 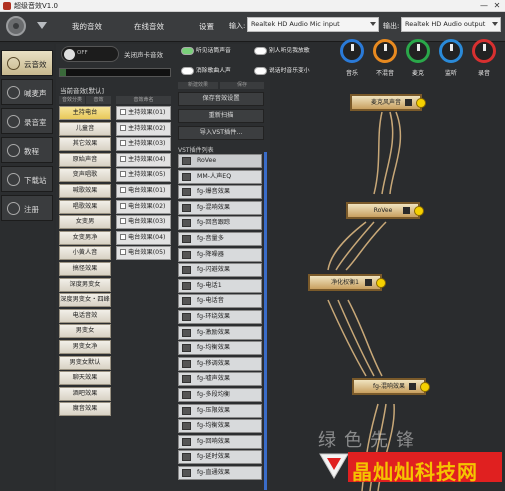 I want to click on chevron-down-icon, so click(x=42, y=25).